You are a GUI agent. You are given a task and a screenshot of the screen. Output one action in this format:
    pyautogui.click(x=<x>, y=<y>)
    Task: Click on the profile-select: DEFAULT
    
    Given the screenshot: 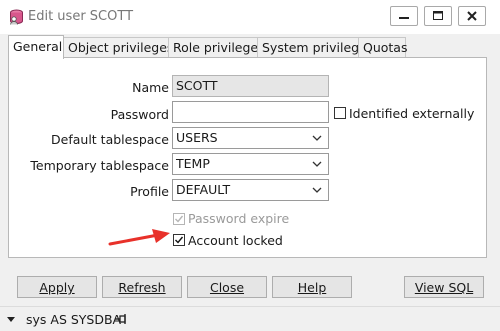 What is the action you would take?
    pyautogui.click(x=250, y=190)
    